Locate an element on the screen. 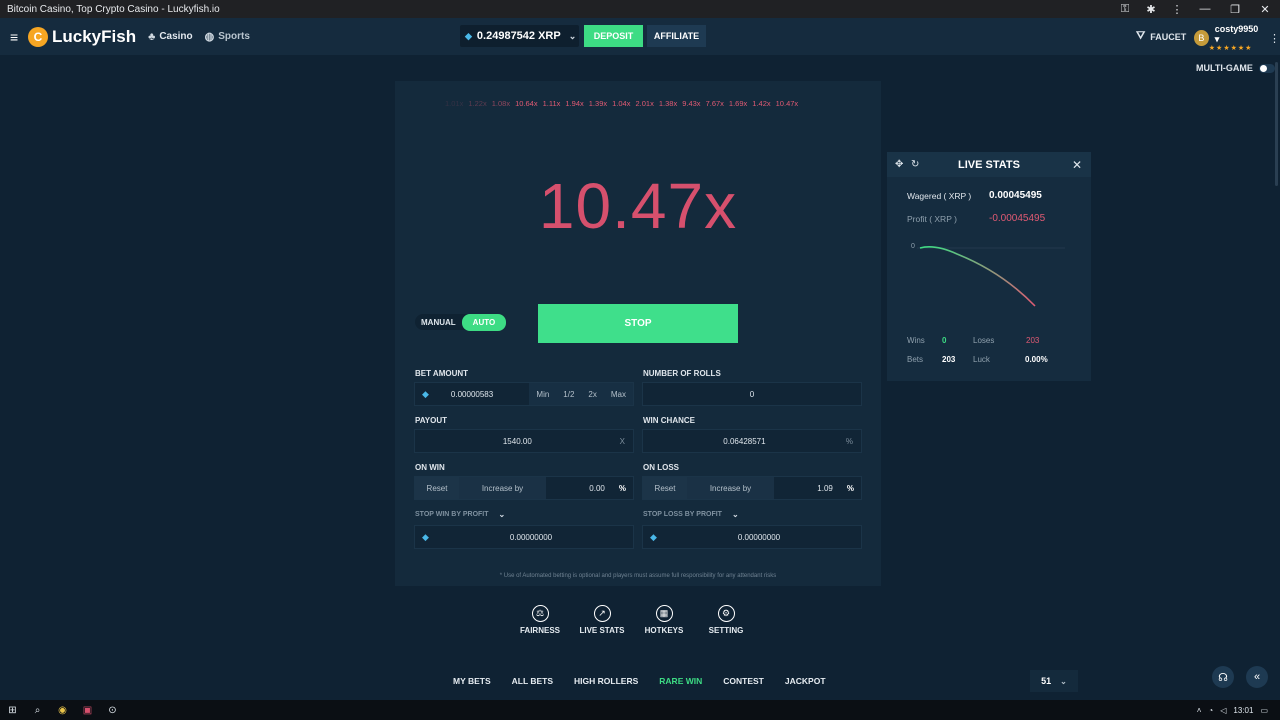 The width and height of the screenshot is (1280, 720). stop-win-field: ◆ 0.00000000 is located at coordinates (524, 537).